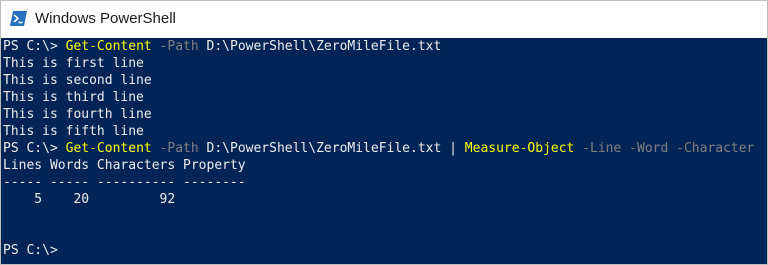 The height and width of the screenshot is (265, 768). What do you see at coordinates (77, 80) in the screenshot?
I see `output-line: This is second line` at bounding box center [77, 80].